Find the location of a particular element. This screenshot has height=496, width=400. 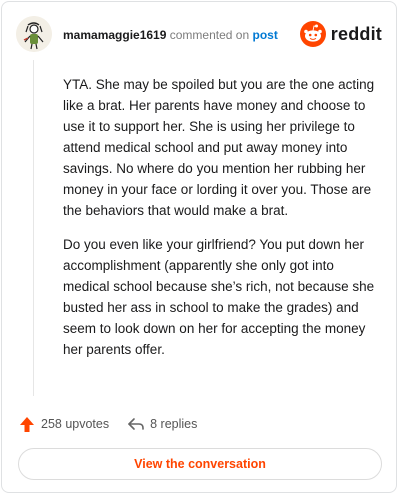

avatar-icon is located at coordinates (34, 34).